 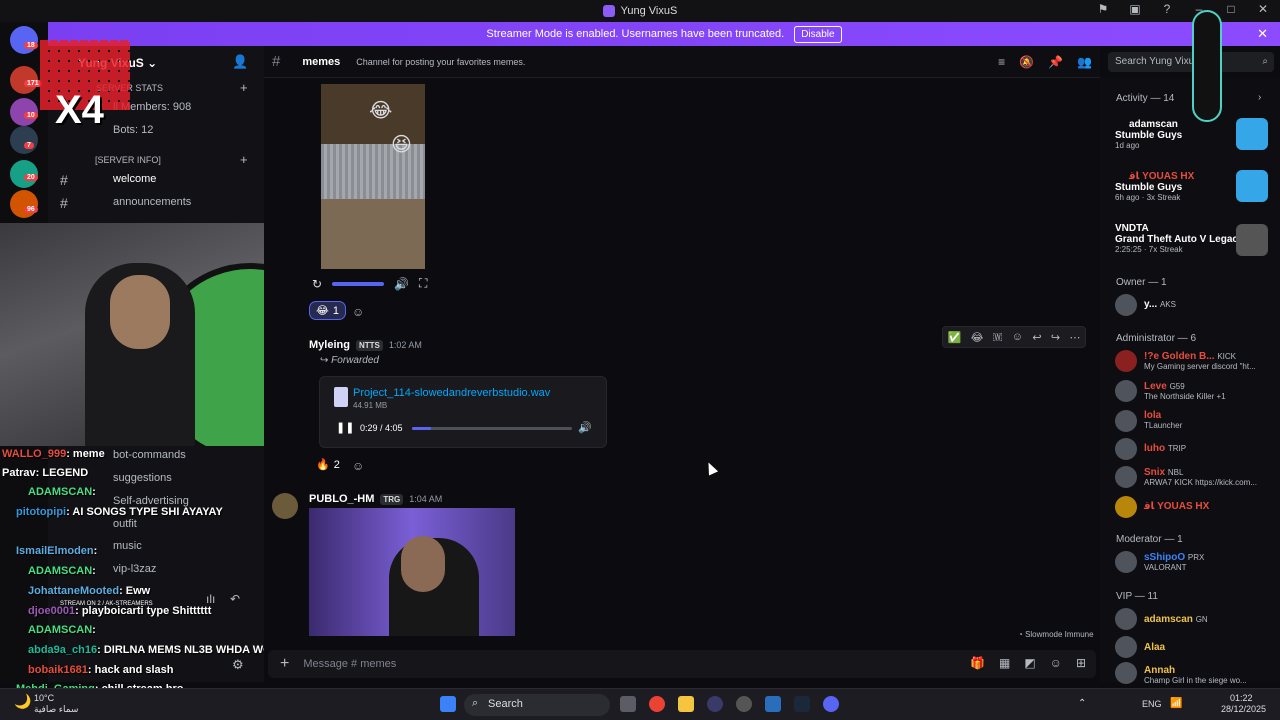 I want to click on close-button: ✕, so click(x=1263, y=9).